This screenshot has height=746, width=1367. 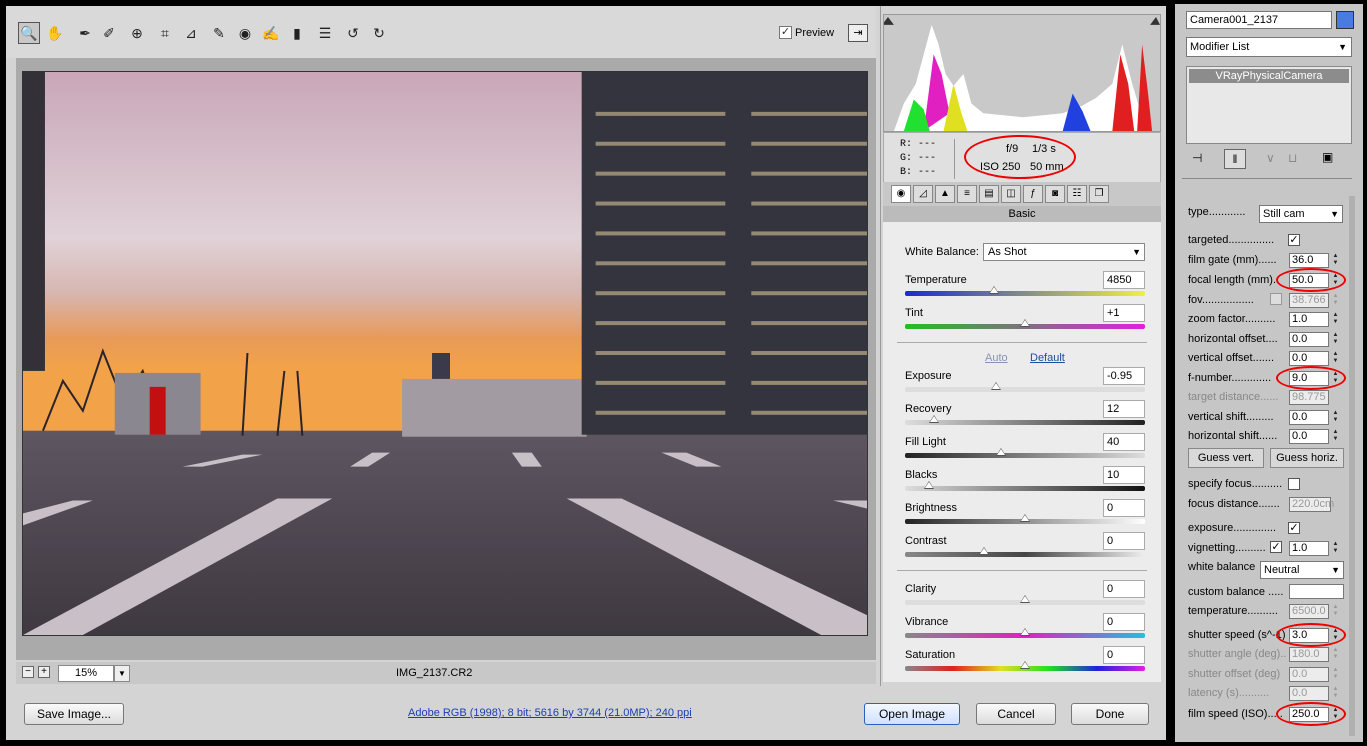 What do you see at coordinates (137, 33) in the screenshot?
I see `target-adjust-icon: ⊕` at bounding box center [137, 33].